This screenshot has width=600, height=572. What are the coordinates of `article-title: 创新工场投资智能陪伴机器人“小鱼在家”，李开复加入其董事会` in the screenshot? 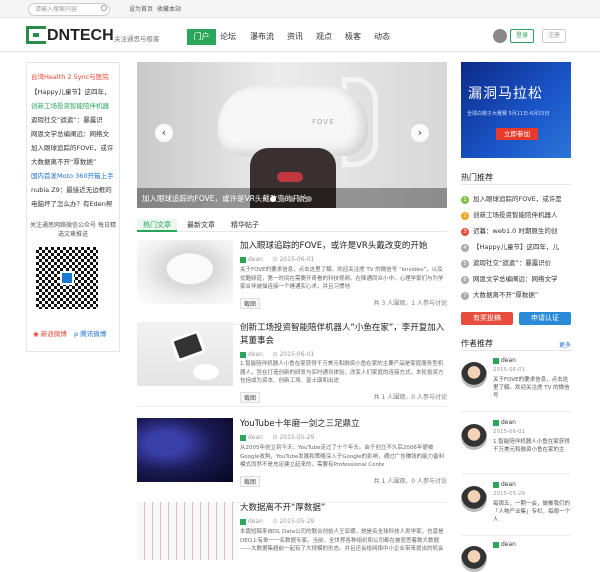 It's located at (343, 335).